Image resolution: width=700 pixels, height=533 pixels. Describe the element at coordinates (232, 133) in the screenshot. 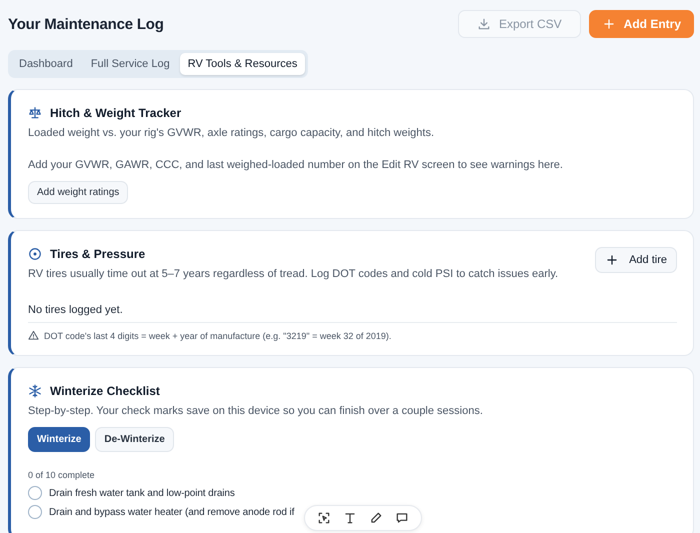

I see `card-description: Loaded weight vs. your rig's GVWR, axle ratings, cargo capacity, and hitch weights.` at that location.